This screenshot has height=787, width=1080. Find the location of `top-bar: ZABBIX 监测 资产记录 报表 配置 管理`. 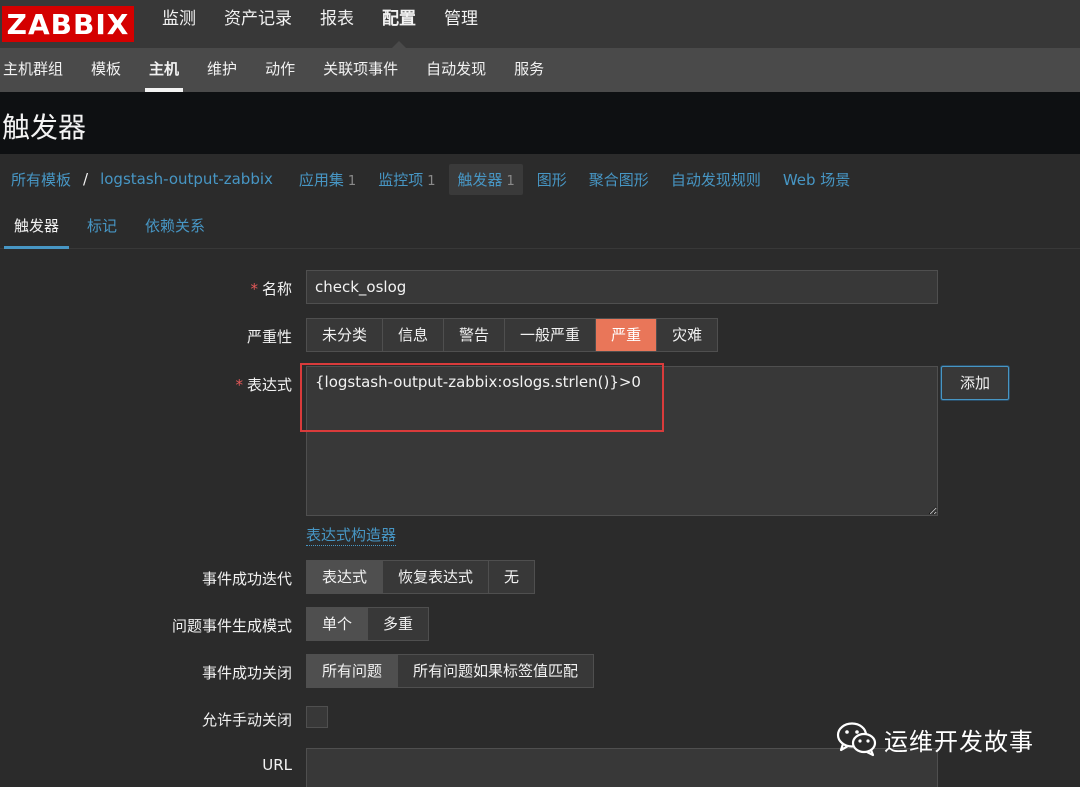

top-bar: ZABBIX 监测 资产记录 报表 配置 管理 is located at coordinates (540, 24).